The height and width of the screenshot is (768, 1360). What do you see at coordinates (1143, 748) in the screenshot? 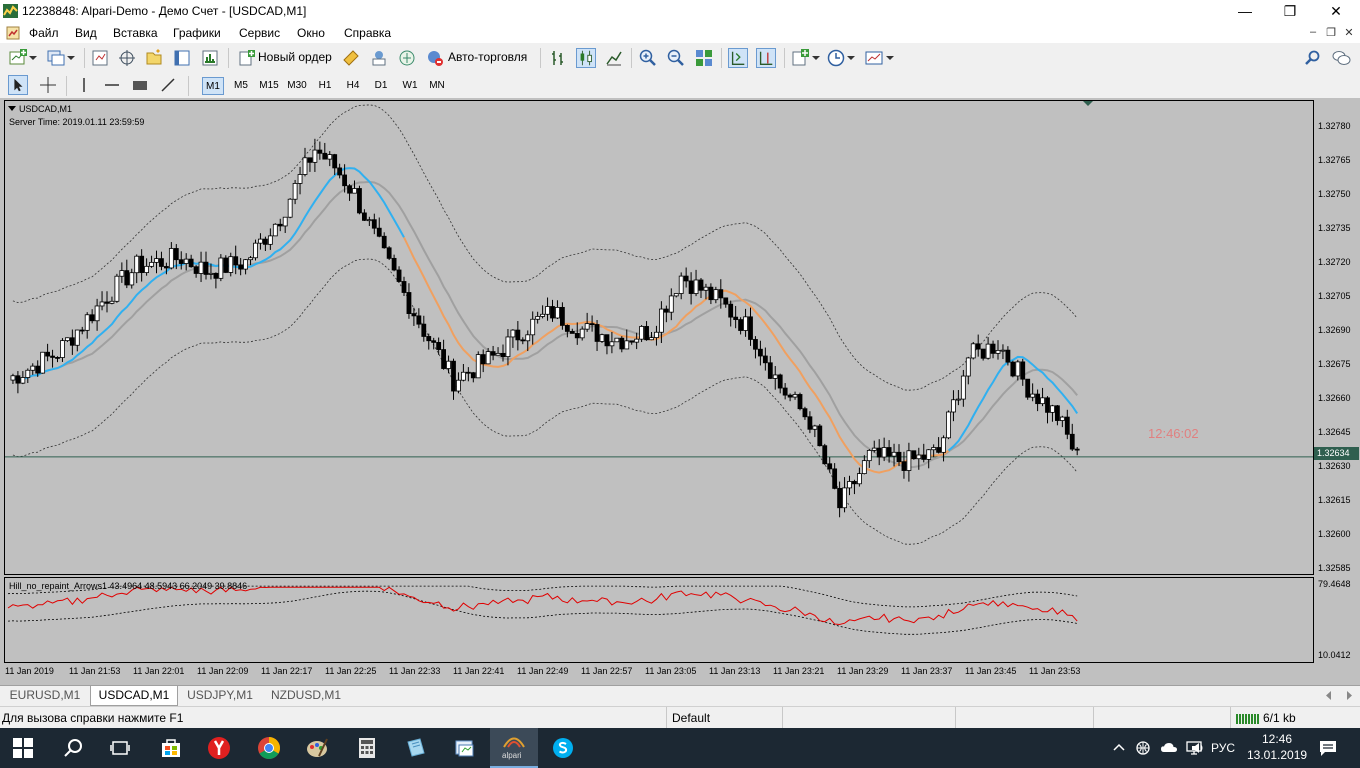
I see `network-icon` at bounding box center [1143, 748].